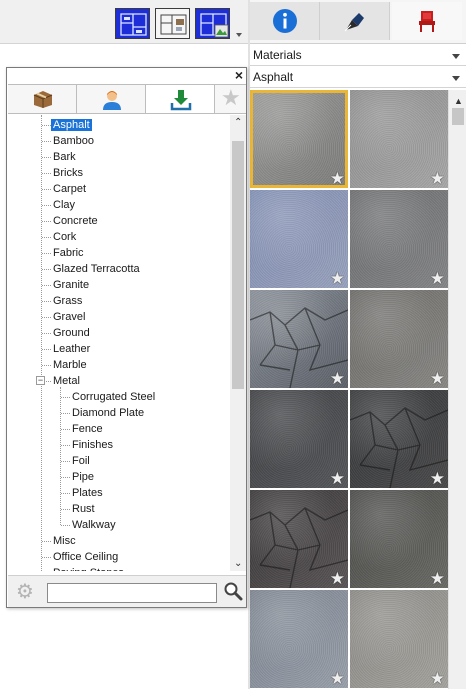 This screenshot has height=689, width=466. What do you see at coordinates (71, 285) in the screenshot?
I see `tree-item: Granite` at bounding box center [71, 285].